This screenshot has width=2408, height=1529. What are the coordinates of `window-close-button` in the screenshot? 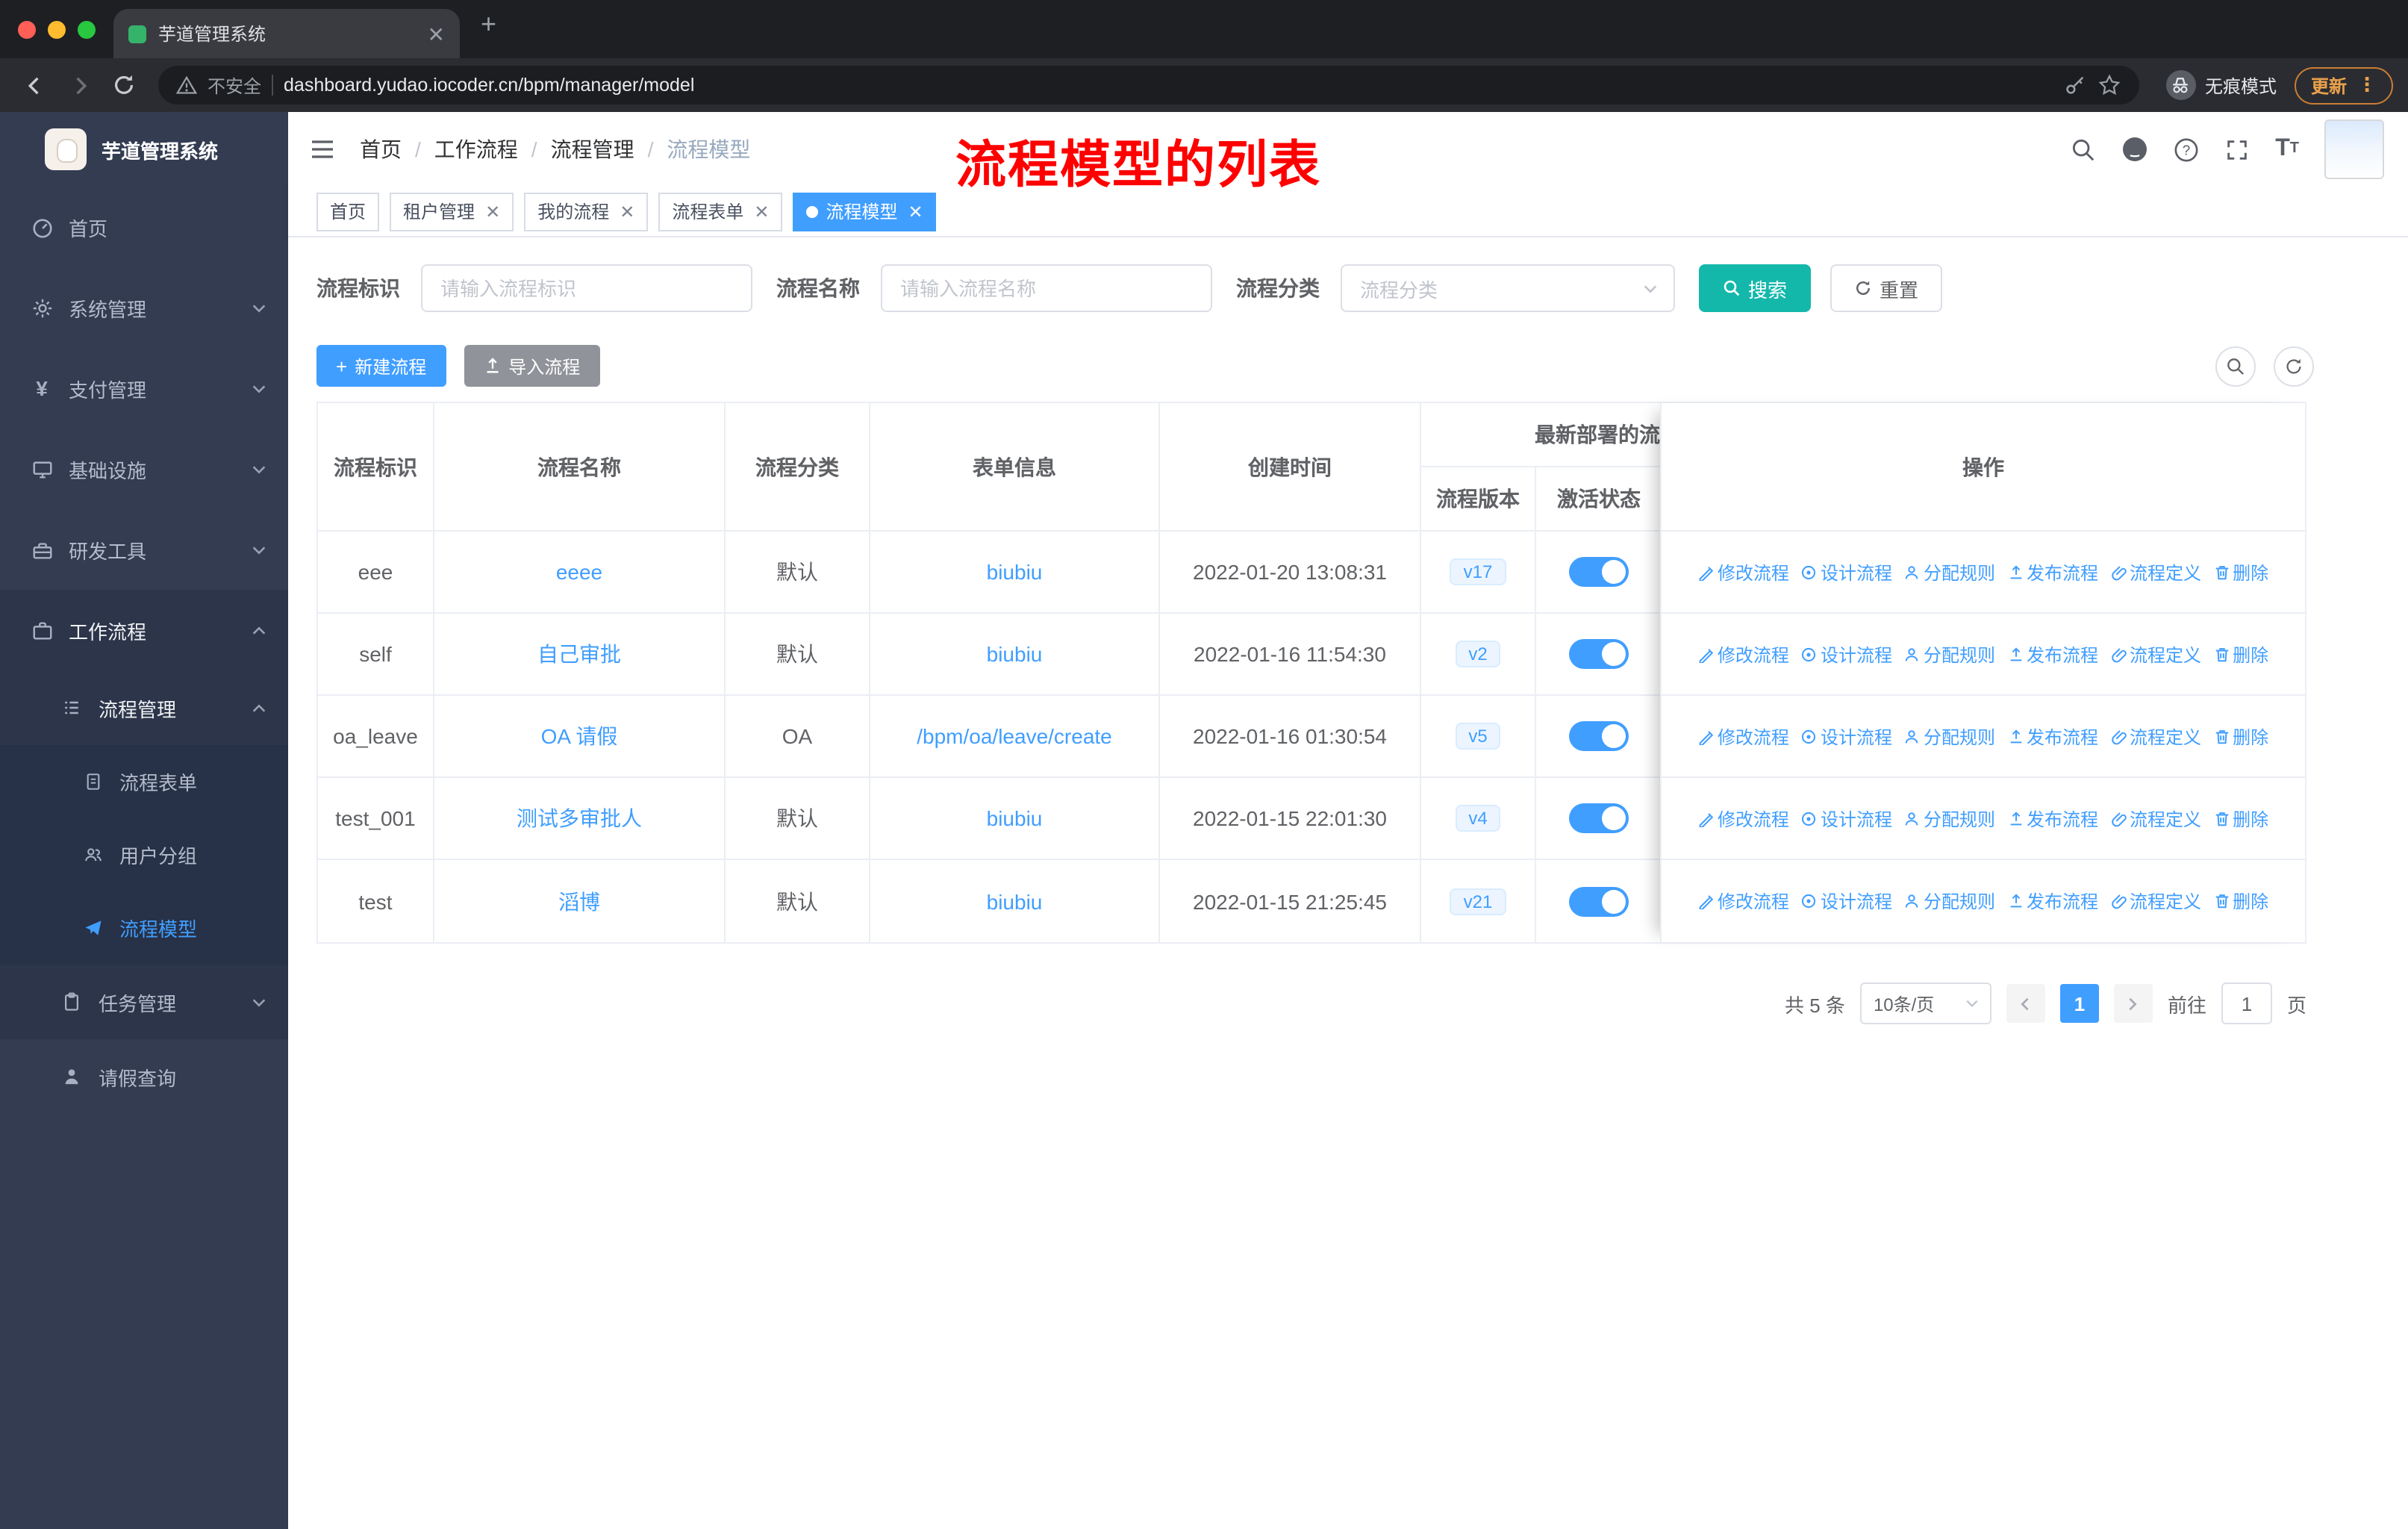 It's located at (27, 29).